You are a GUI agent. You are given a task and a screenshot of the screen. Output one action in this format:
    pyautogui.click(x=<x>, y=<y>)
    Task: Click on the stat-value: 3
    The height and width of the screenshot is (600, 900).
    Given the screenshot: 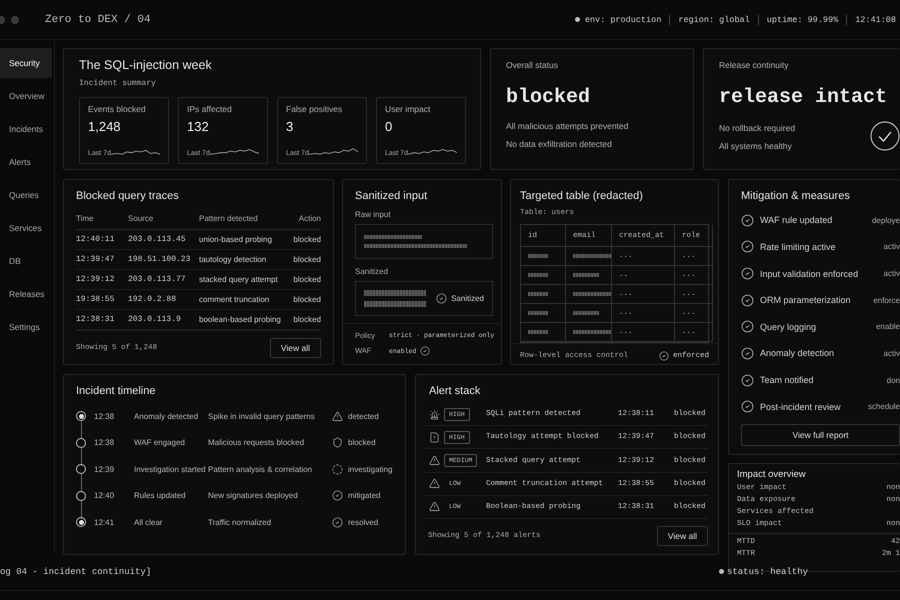 What is the action you would take?
    pyautogui.click(x=290, y=126)
    